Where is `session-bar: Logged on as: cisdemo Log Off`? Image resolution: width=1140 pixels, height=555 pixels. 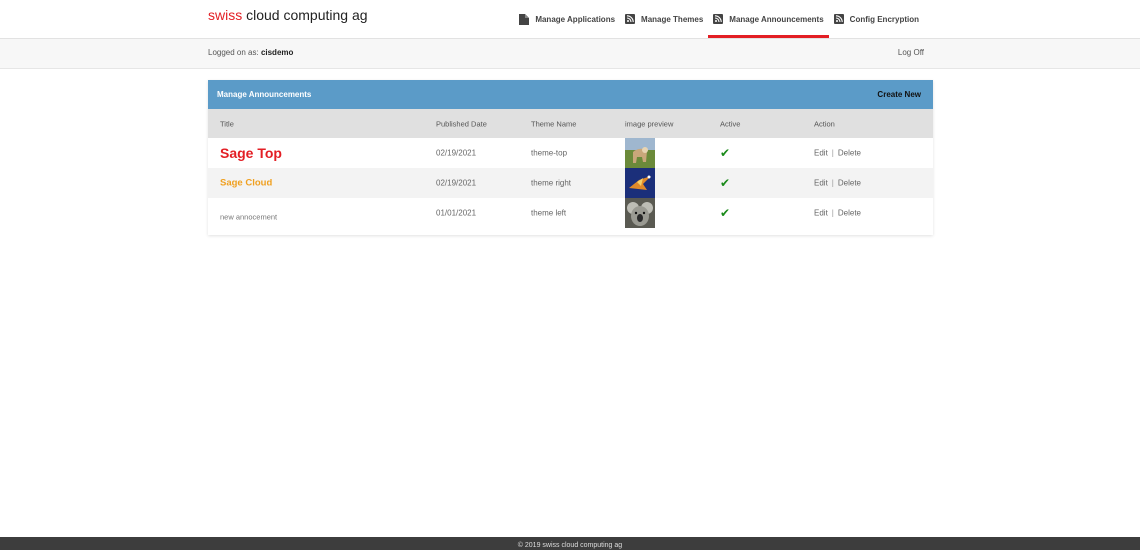 session-bar: Logged on as: cisdemo Log Off is located at coordinates (570, 54).